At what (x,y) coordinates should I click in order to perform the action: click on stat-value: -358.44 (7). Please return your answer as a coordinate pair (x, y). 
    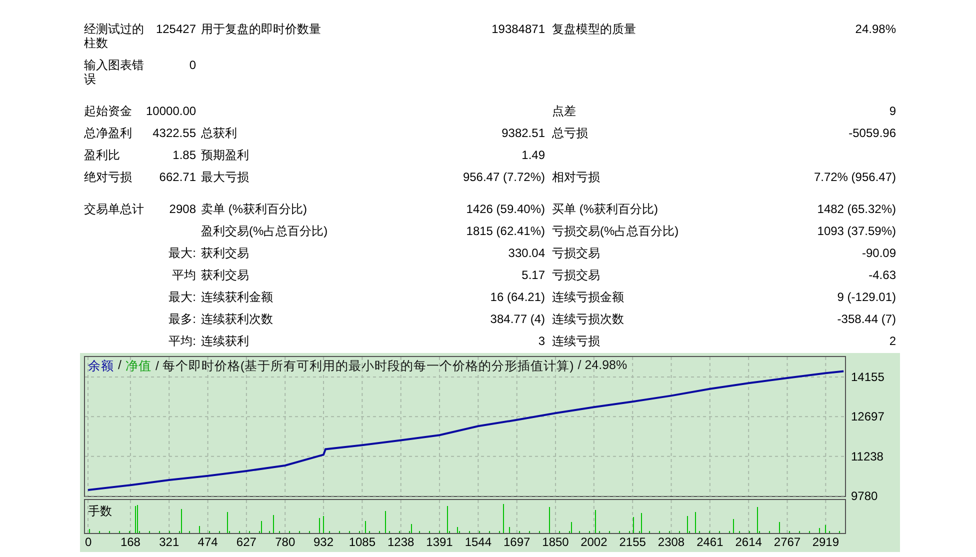
    Looking at the image, I should click on (866, 319).